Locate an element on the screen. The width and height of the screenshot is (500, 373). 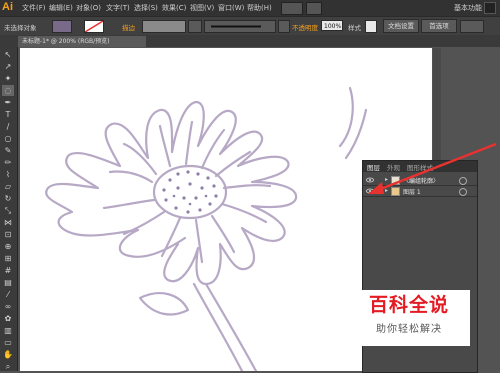
variable-width-profile is located at coordinates (240, 26).